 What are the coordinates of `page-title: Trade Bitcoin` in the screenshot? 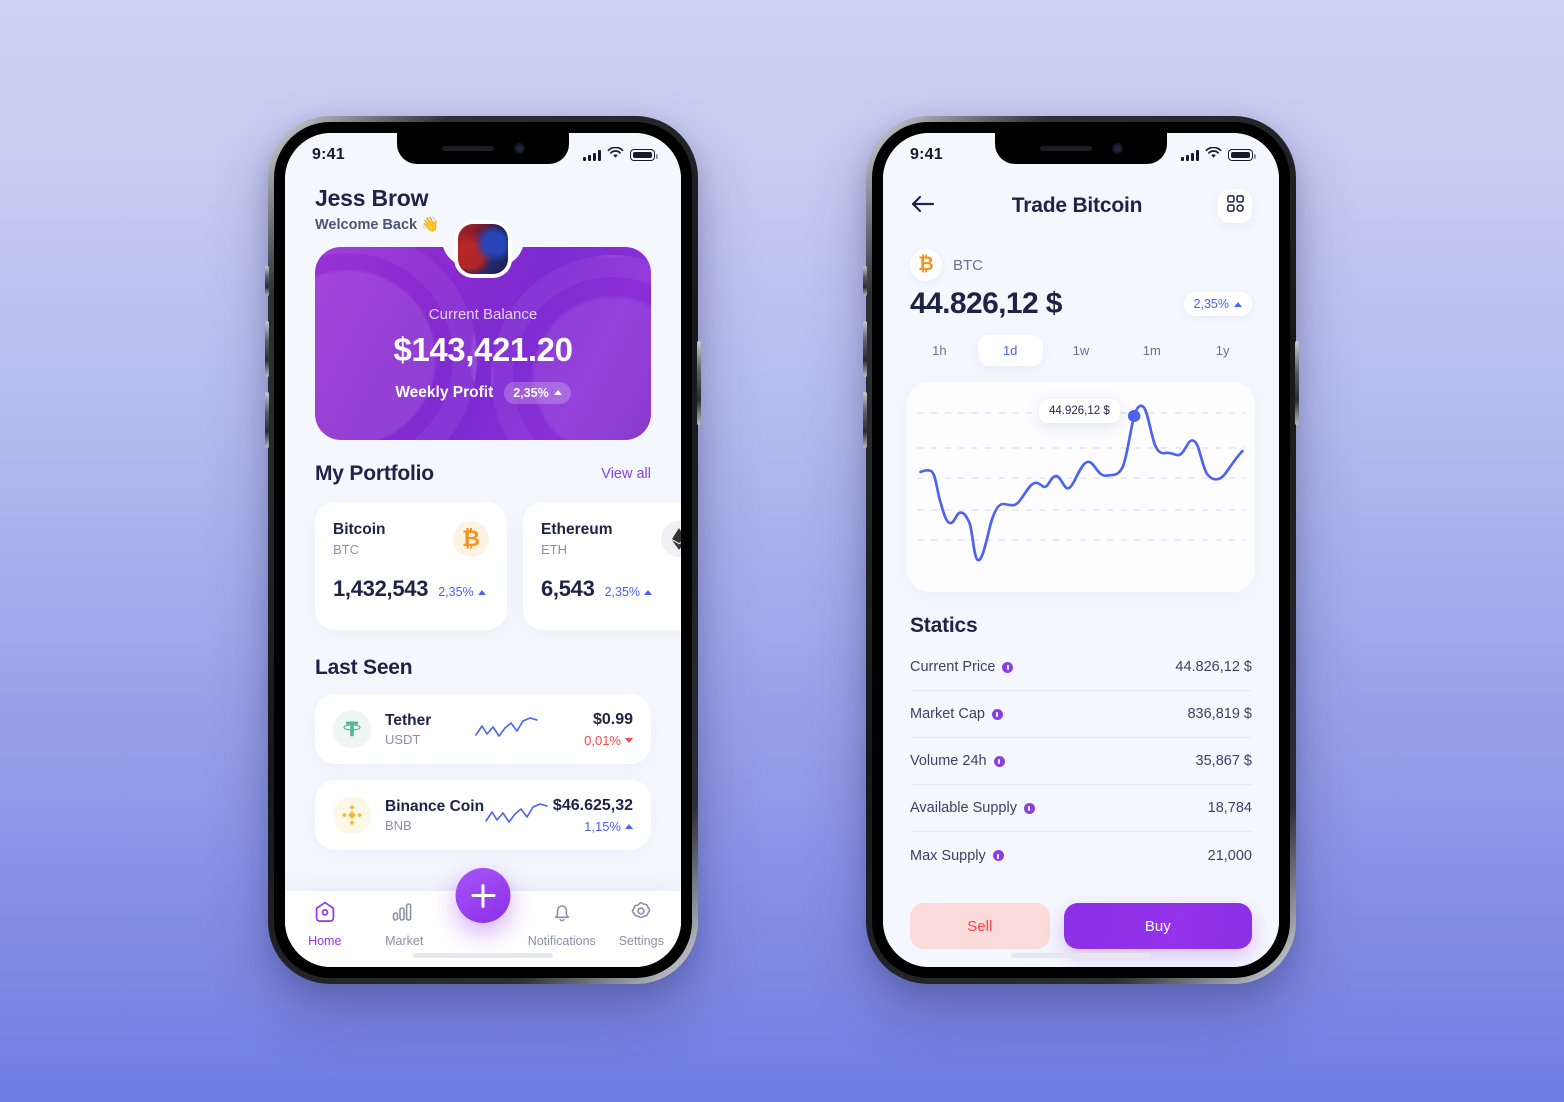 It's located at (1077, 205).